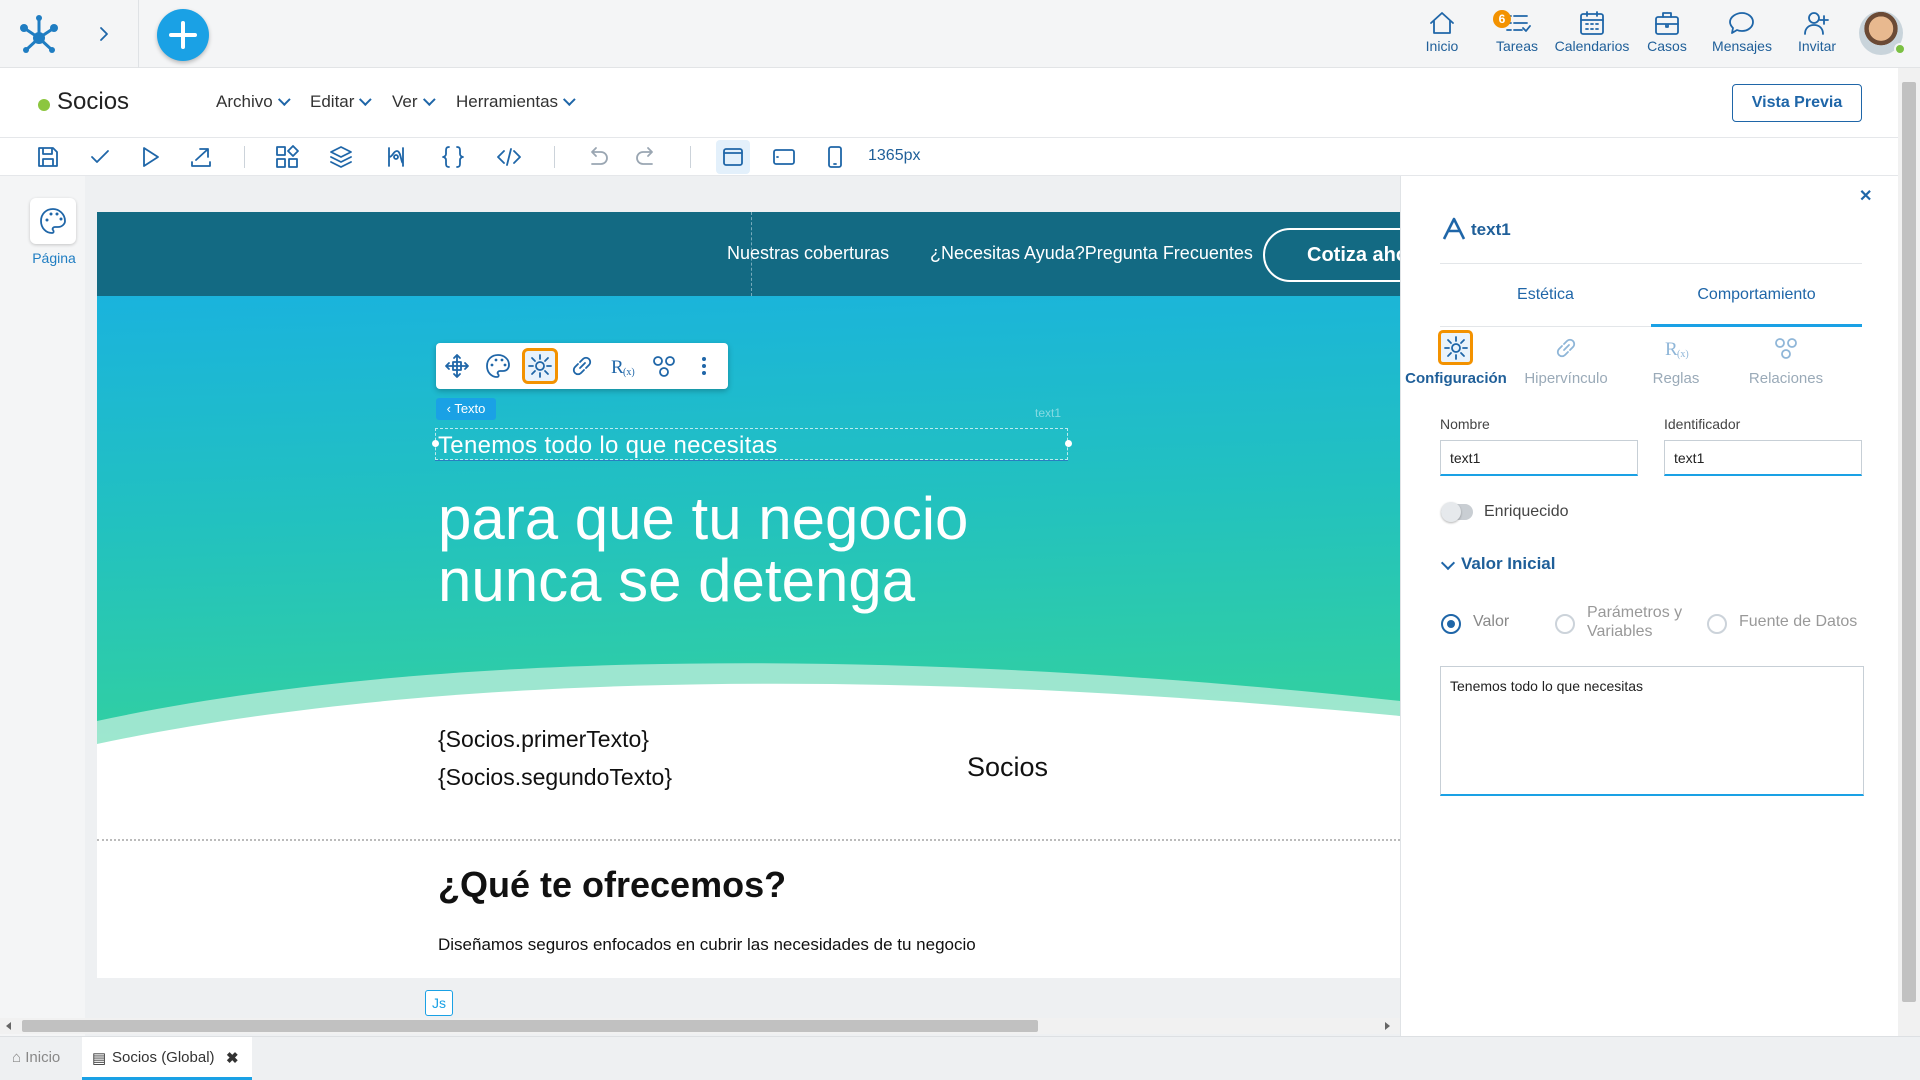 This screenshot has height=1080, width=1920. What do you see at coordinates (39, 34) in the screenshot?
I see `app-logo-icon` at bounding box center [39, 34].